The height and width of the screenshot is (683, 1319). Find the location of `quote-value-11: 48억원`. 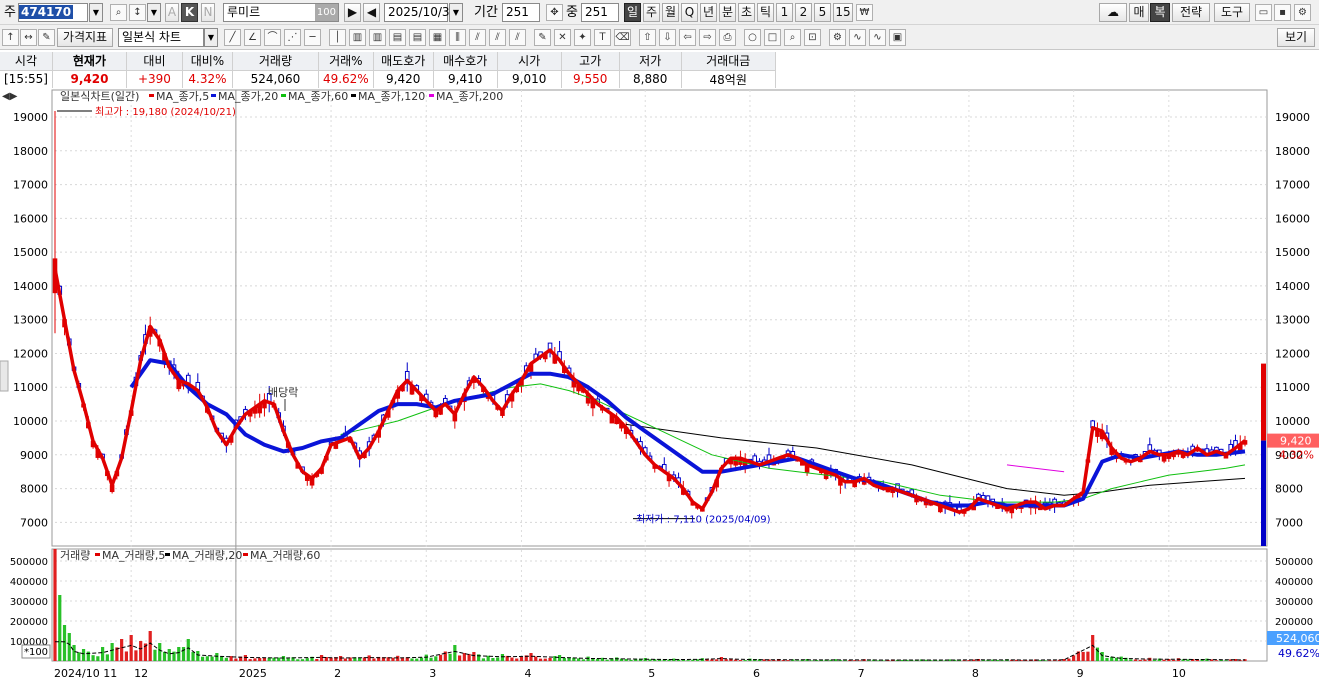

quote-value-11: 48억원 is located at coordinates (728, 79).